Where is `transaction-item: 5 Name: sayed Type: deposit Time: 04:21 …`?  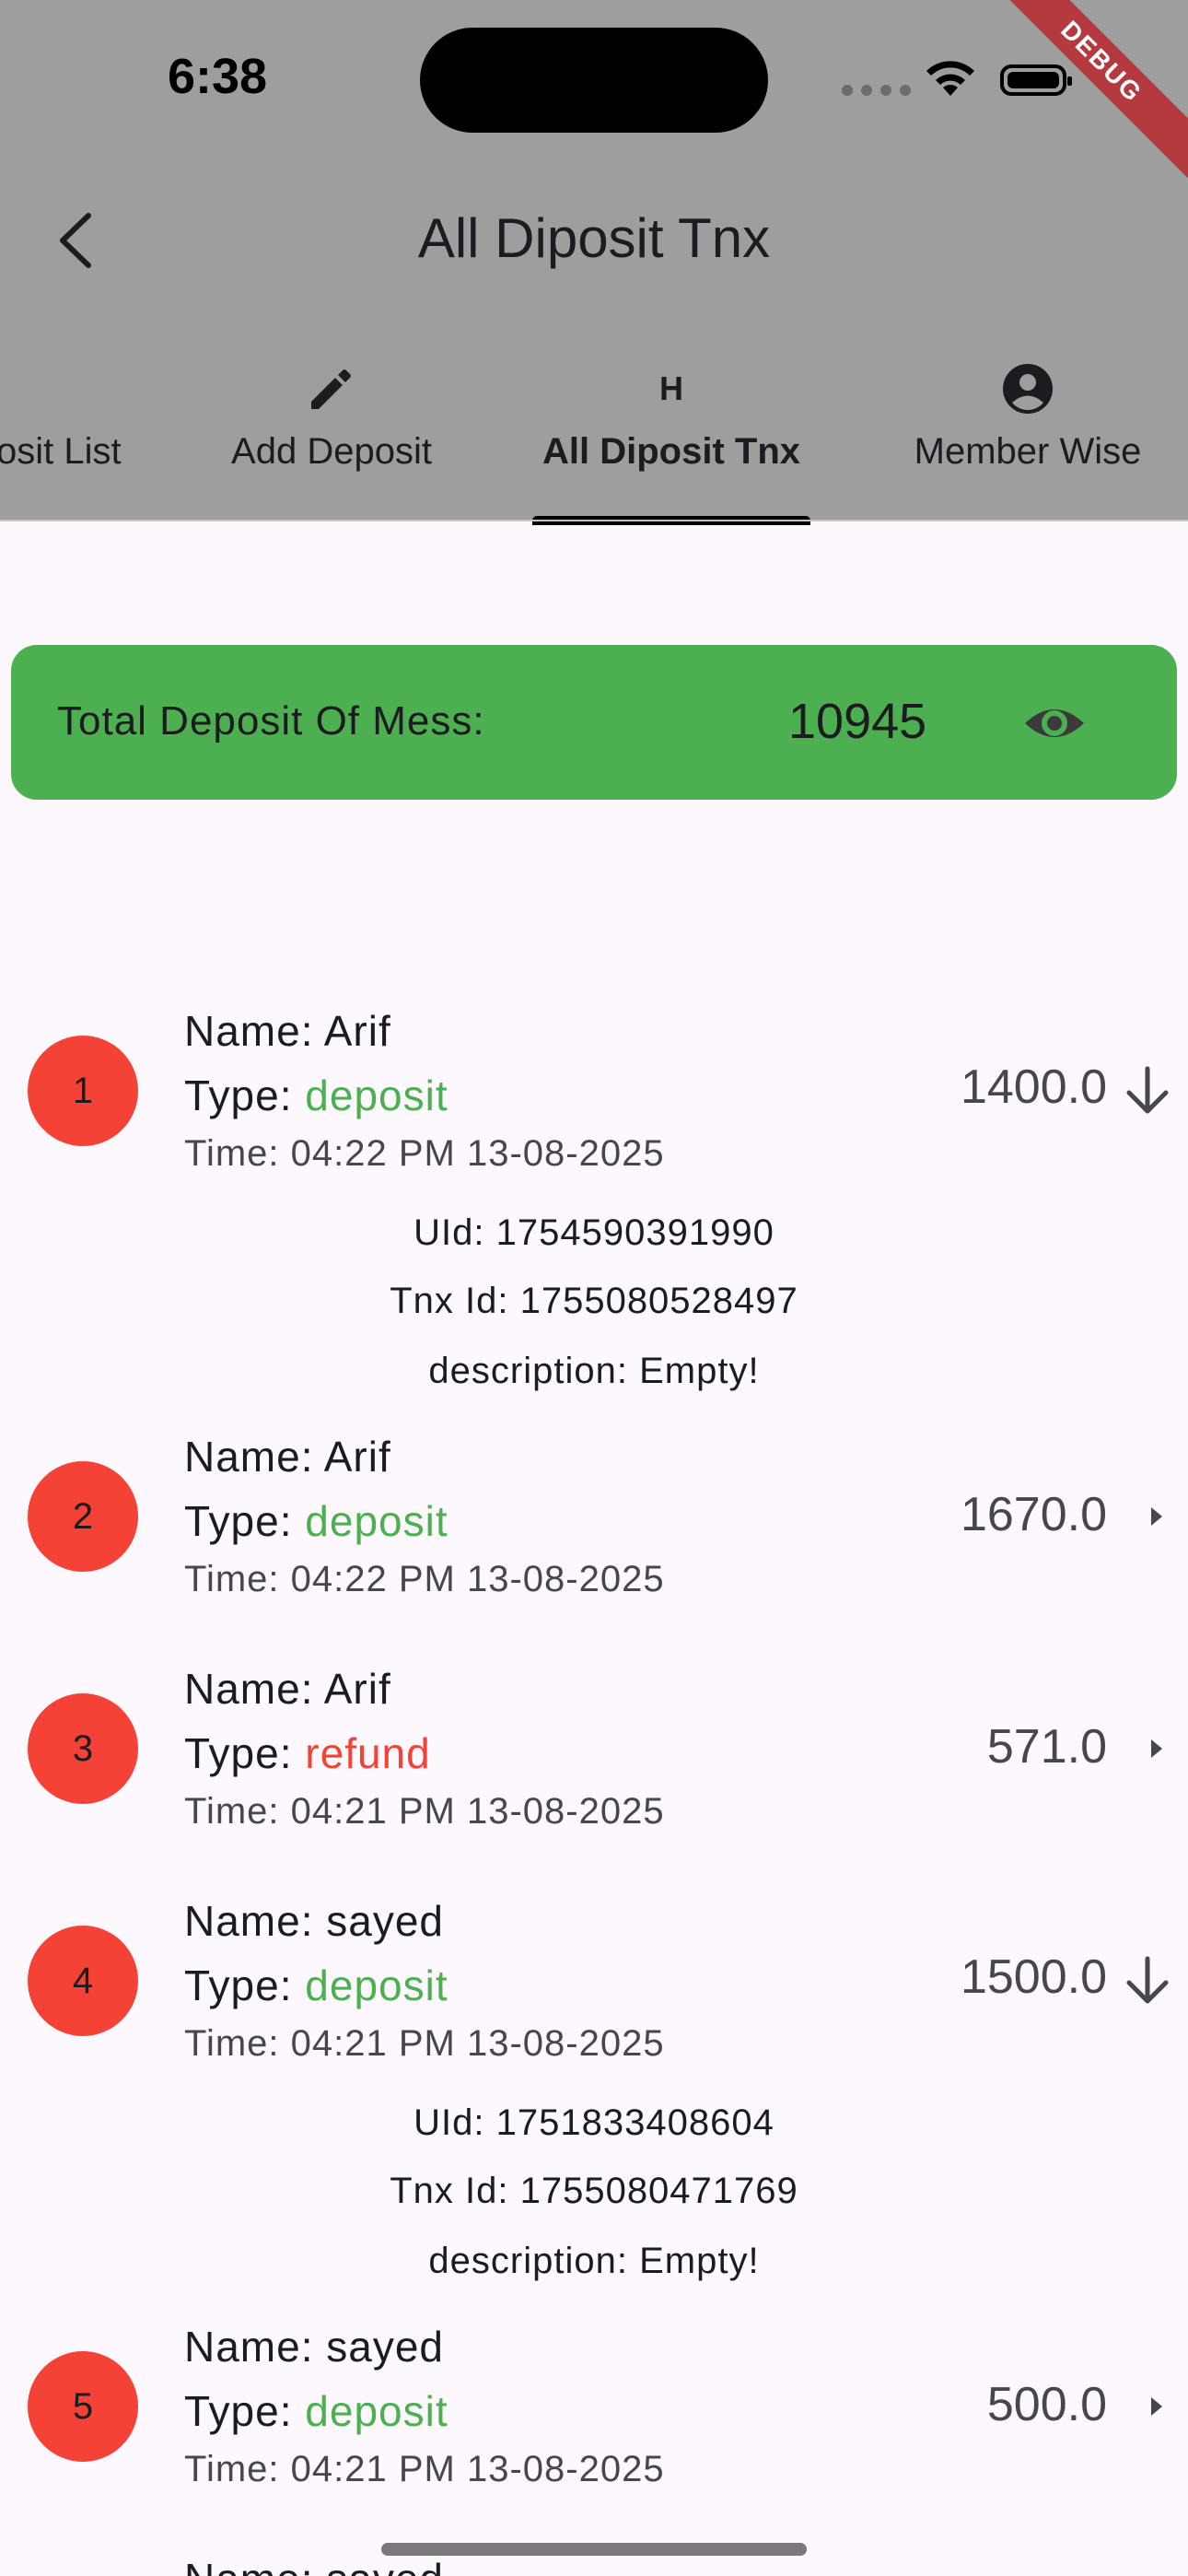 transaction-item: 5 Name: sayed Type: deposit Time: 04:21 … is located at coordinates (594, 2412).